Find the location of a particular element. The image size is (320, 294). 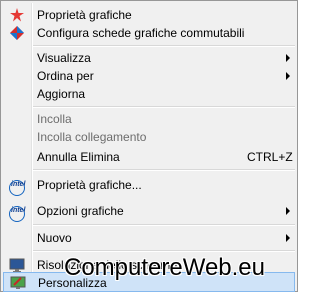

watermark-text: ComputereWeb.eu is located at coordinates (164, 267).